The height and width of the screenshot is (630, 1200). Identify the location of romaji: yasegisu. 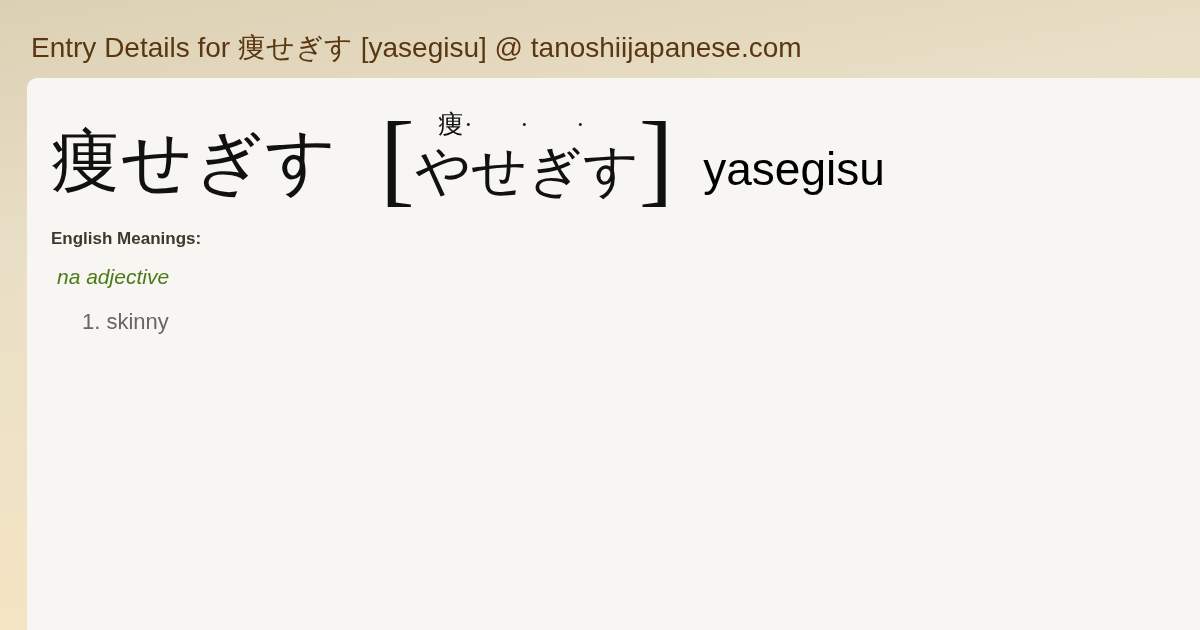
(794, 169).